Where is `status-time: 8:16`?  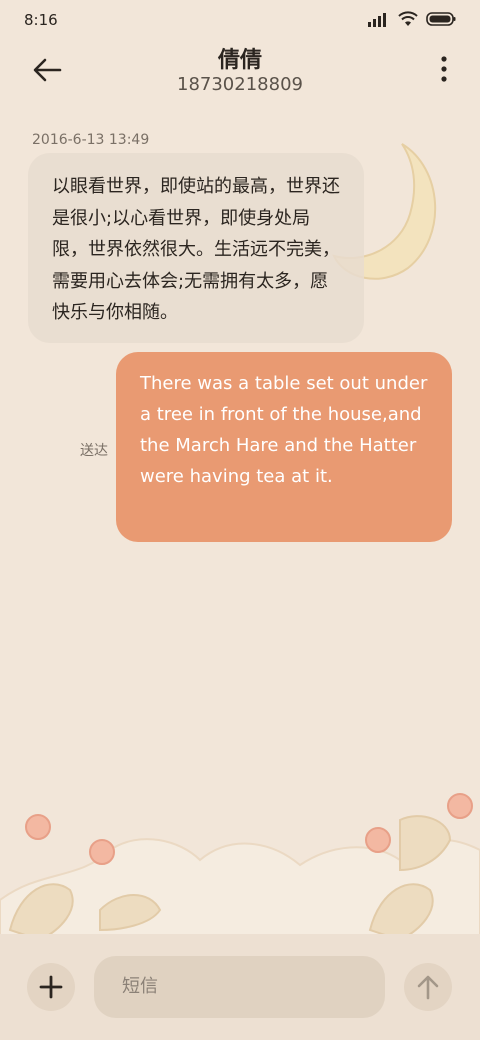
status-time: 8:16 is located at coordinates (41, 20).